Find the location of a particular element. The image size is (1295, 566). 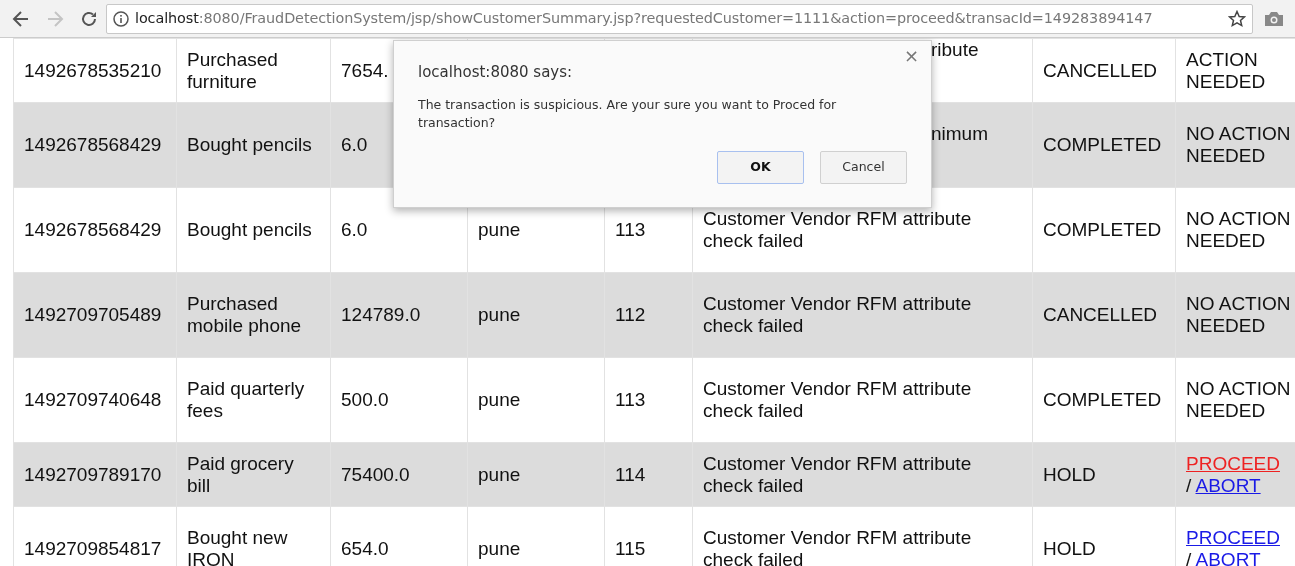

table-cell: 124789.0 is located at coordinates (399, 315).